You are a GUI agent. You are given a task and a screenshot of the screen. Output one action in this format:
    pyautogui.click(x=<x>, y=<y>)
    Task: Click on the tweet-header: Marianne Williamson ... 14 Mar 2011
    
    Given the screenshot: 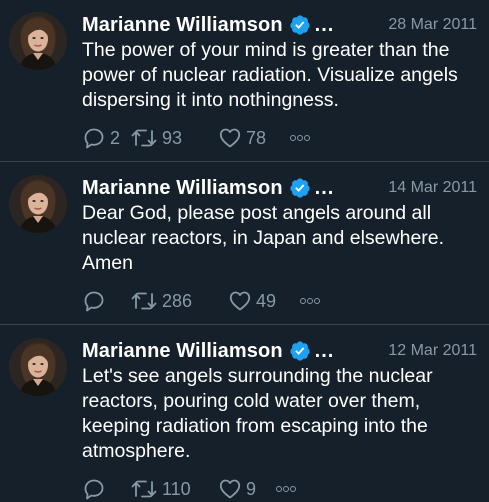 What is the action you would take?
    pyautogui.click(x=280, y=188)
    